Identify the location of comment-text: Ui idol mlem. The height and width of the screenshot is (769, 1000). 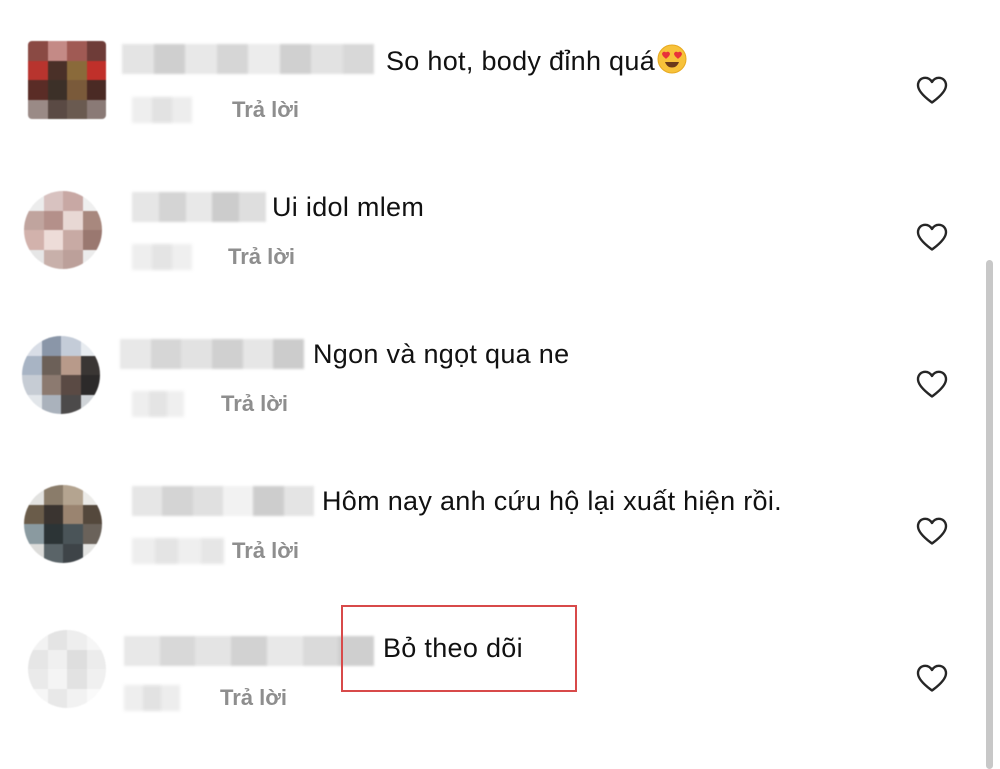
(348, 207).